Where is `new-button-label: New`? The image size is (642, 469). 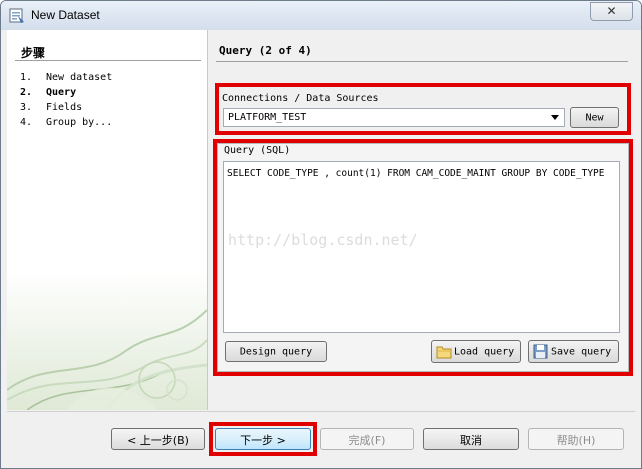 new-button-label: New is located at coordinates (594, 117).